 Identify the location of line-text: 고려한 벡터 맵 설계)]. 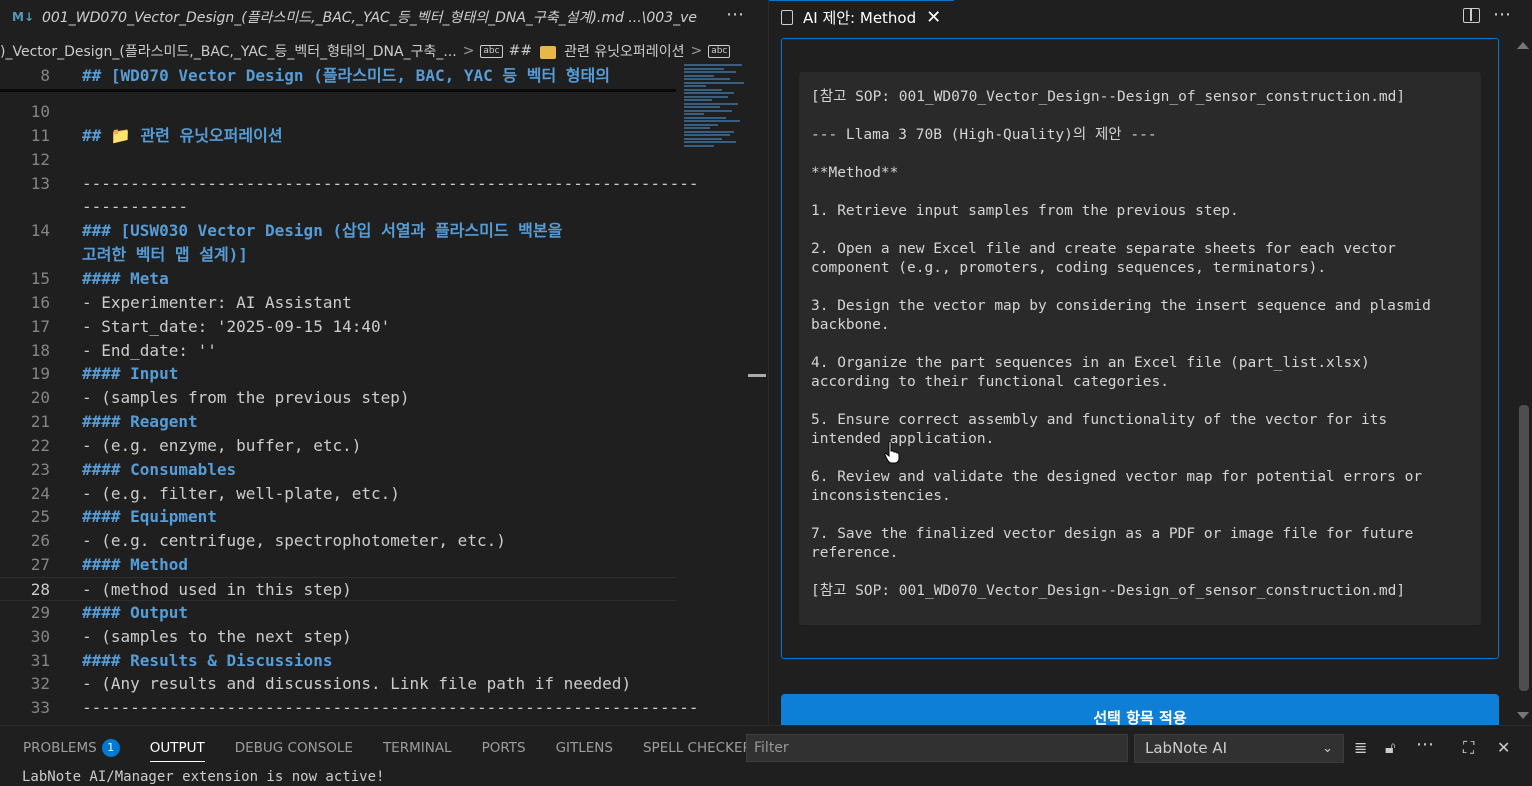
(165, 255).